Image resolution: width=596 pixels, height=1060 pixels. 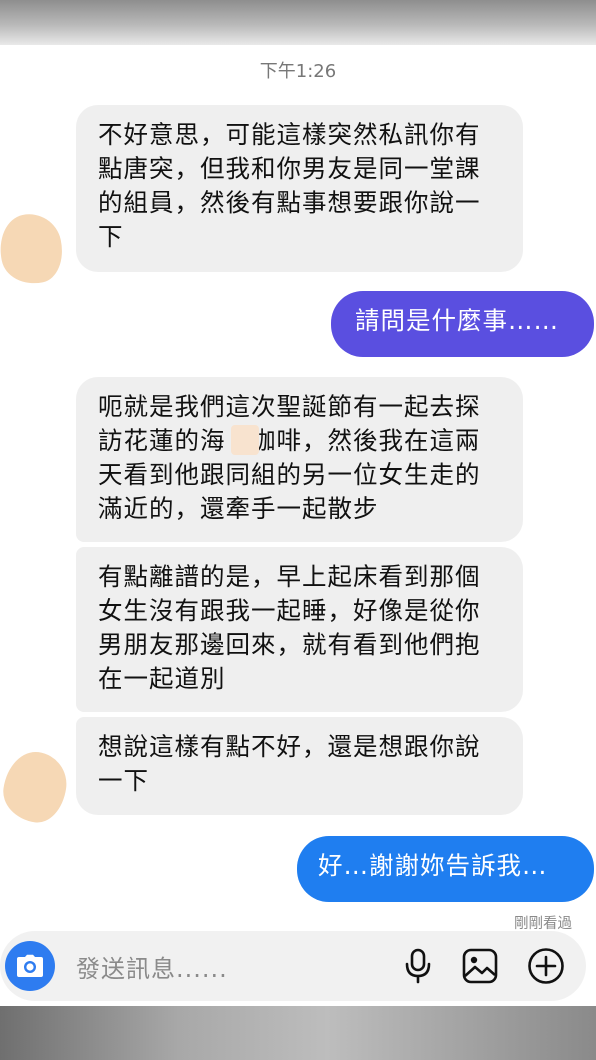 What do you see at coordinates (298, 22) in the screenshot?
I see `top-blurred-region` at bounding box center [298, 22].